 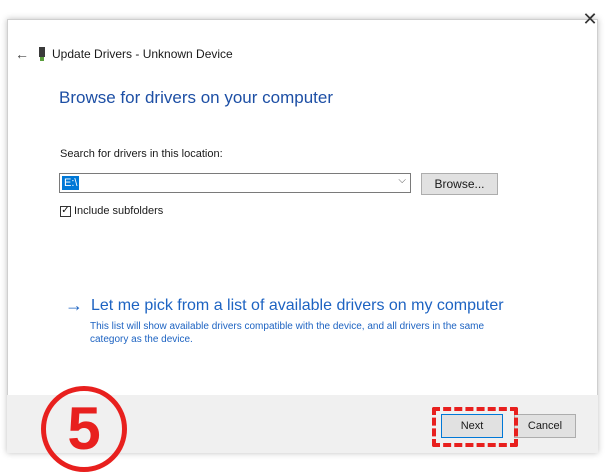 What do you see at coordinates (42, 54) in the screenshot?
I see `device-icon` at bounding box center [42, 54].